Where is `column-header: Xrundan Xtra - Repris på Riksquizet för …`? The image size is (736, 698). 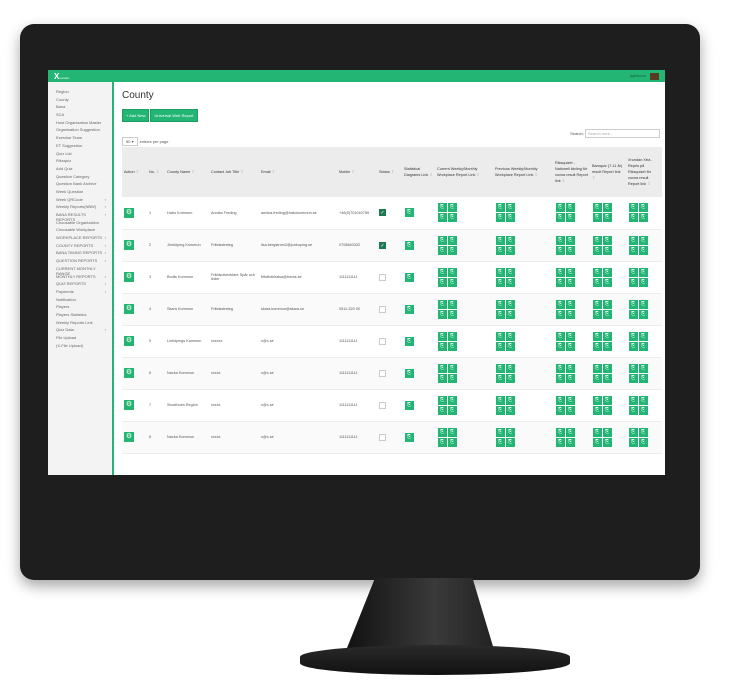 column-header: Xrundan Xtra - Repris på Riksquizet för … is located at coordinates (644, 172).